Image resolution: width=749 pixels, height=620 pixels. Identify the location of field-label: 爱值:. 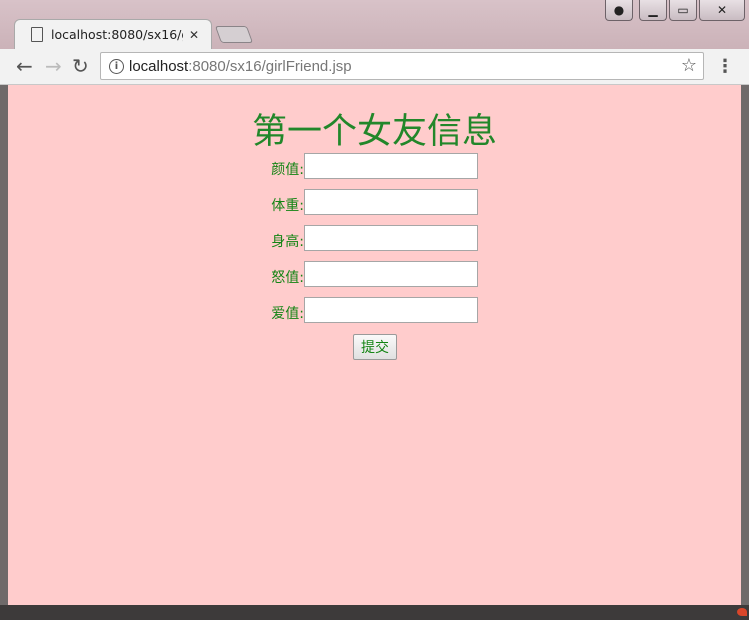
(287, 314).